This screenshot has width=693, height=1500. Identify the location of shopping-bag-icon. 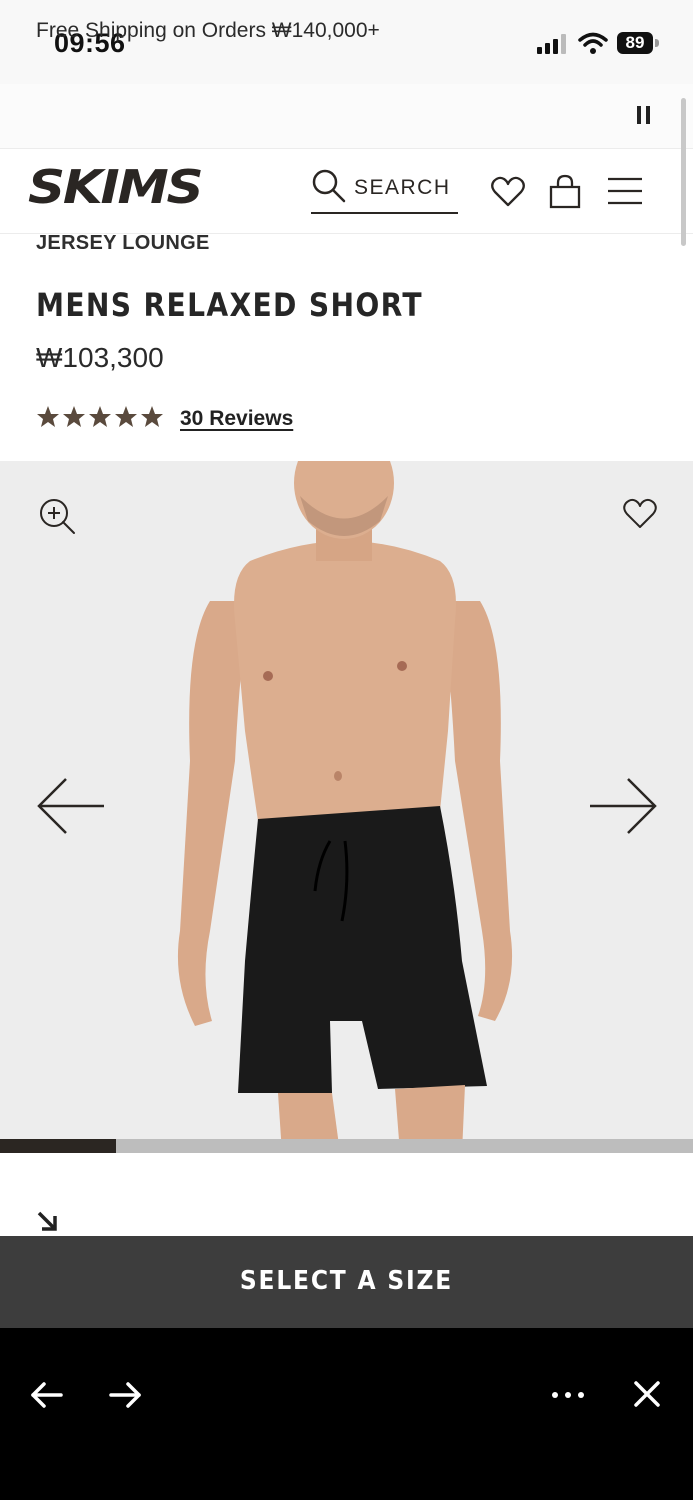
(565, 191).